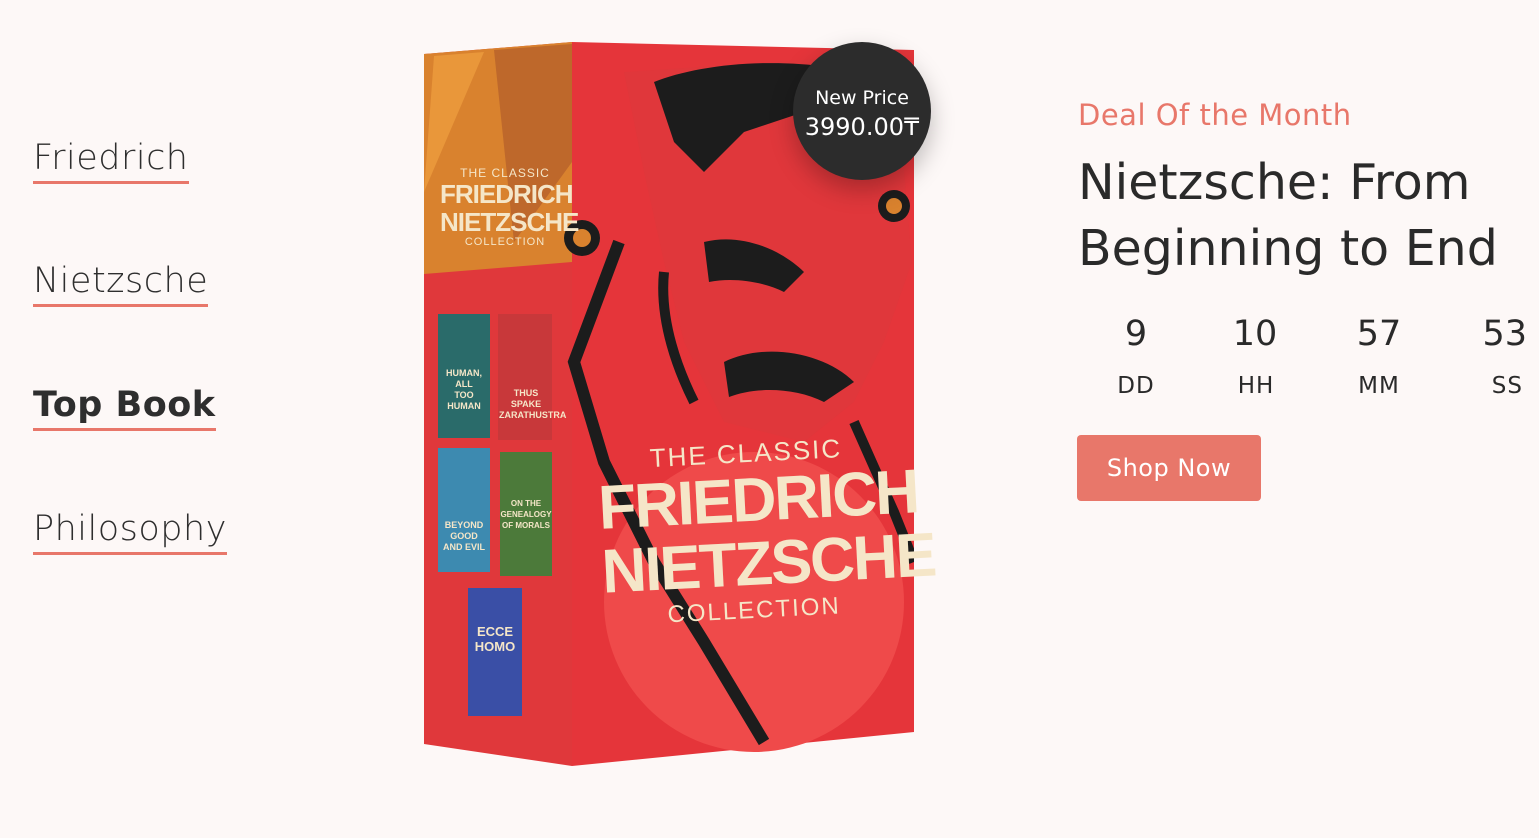 This screenshot has height=838, width=1539. What do you see at coordinates (1288, 248) in the screenshot?
I see `deal-title-line-2: Beginning to End` at bounding box center [1288, 248].